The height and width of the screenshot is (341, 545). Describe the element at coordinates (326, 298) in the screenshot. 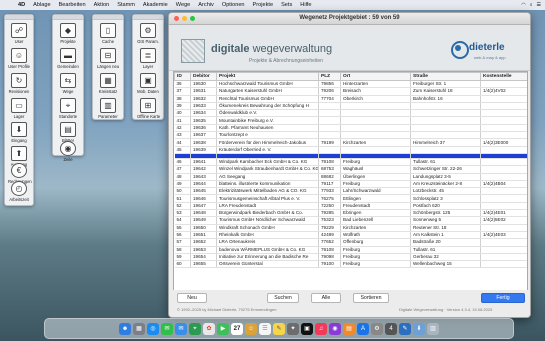

I see `alle-button: Alle` at that location.